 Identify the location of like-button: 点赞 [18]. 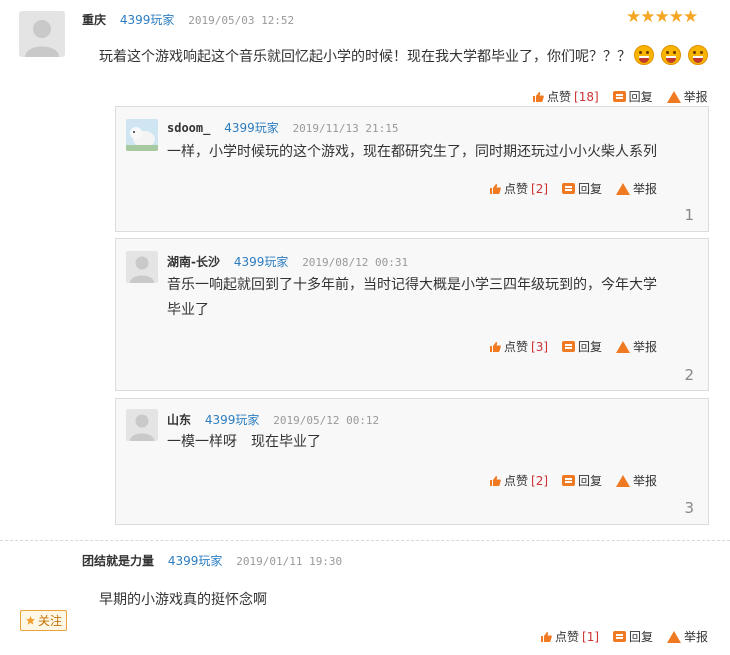
(565, 96).